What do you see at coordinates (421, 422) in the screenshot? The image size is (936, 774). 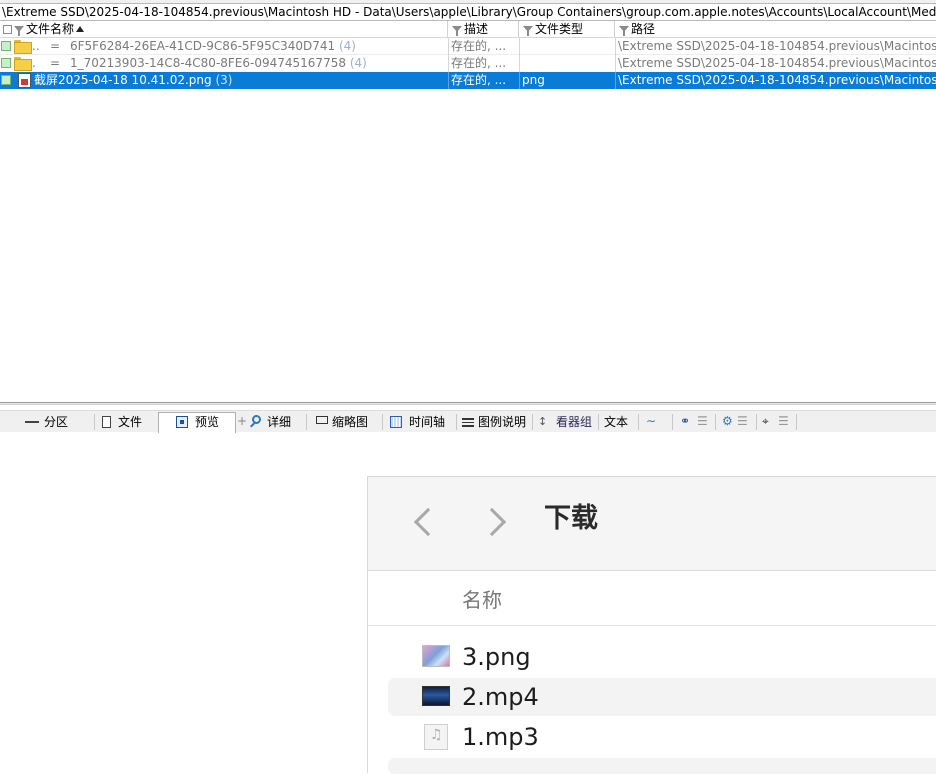 I see `tab-timeline: 时间轴` at bounding box center [421, 422].